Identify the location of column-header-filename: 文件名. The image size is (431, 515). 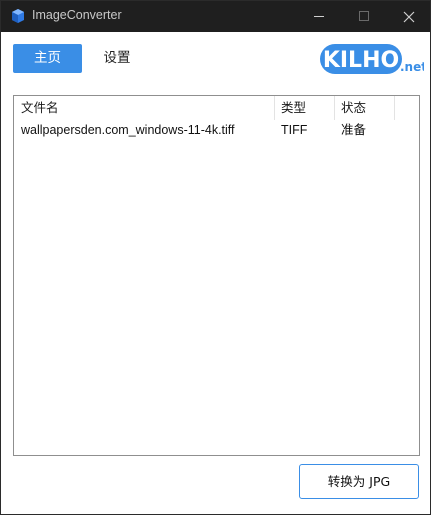
(144, 108).